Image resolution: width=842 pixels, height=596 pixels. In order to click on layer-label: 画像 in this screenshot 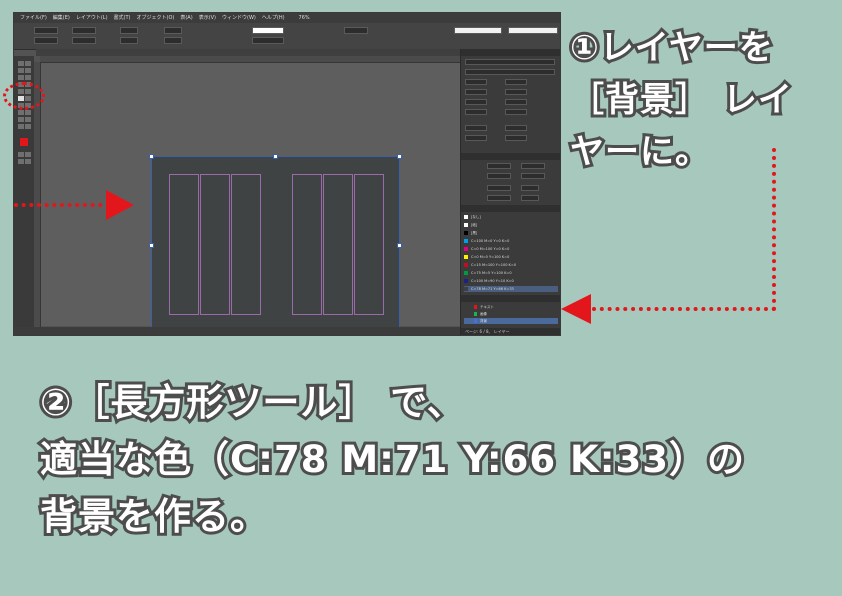, I will do `click(483, 314)`.